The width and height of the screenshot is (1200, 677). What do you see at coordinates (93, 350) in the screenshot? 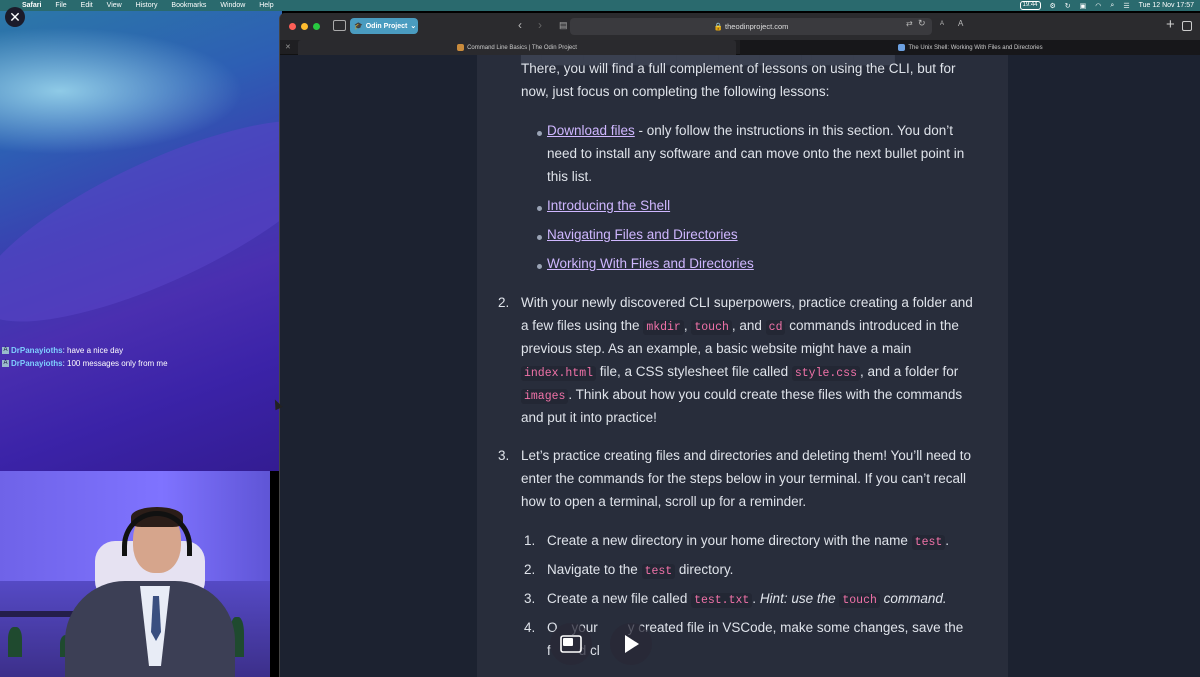
I see `chat-text: : have a nice day` at bounding box center [93, 350].